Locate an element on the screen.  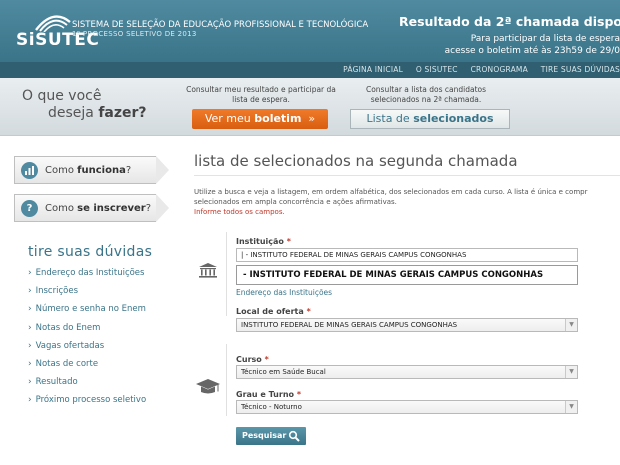
logo-arc-icon is located at coordinates (53, 23).